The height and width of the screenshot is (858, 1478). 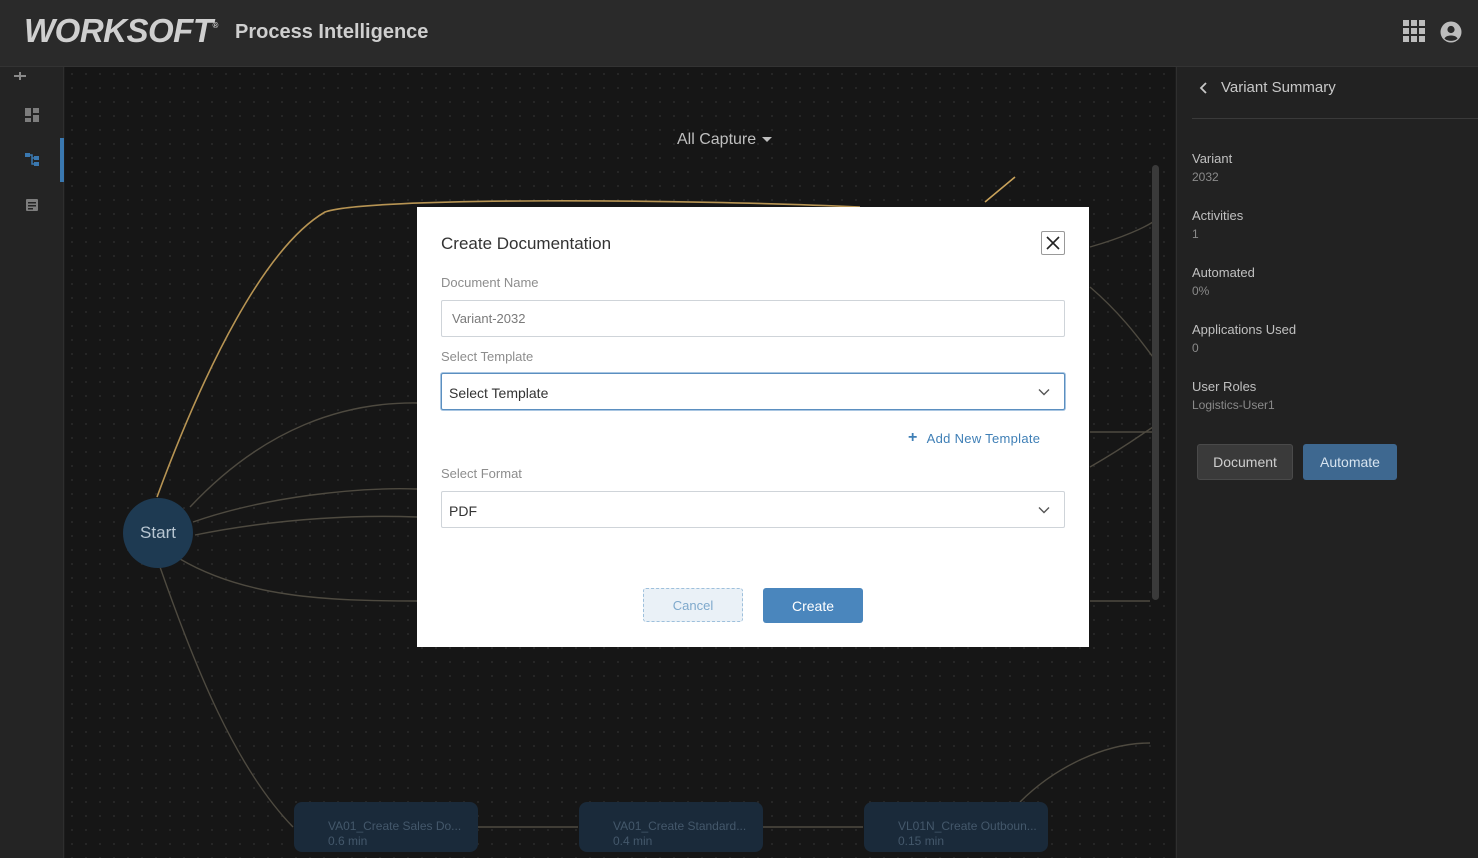 What do you see at coordinates (32, 462) in the screenshot?
I see `left-navigation` at bounding box center [32, 462].